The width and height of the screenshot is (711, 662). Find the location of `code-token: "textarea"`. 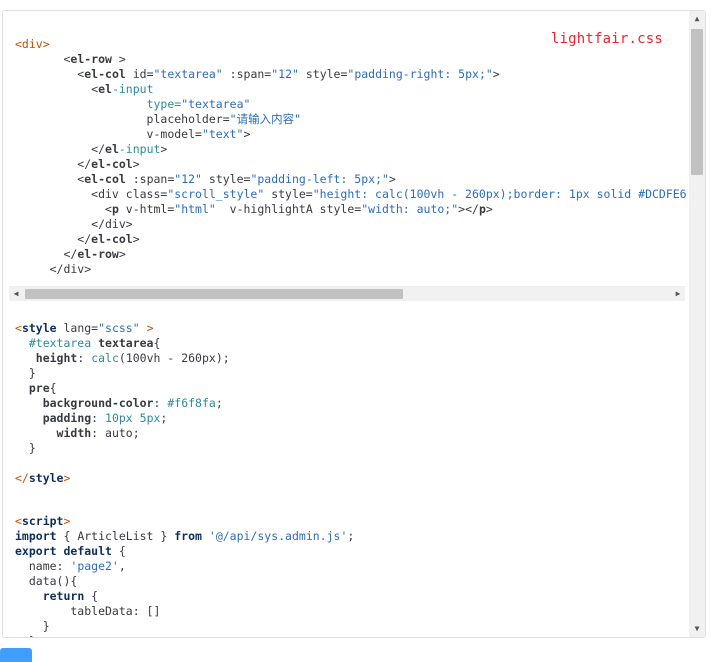

code-token: "textarea" is located at coordinates (188, 74).